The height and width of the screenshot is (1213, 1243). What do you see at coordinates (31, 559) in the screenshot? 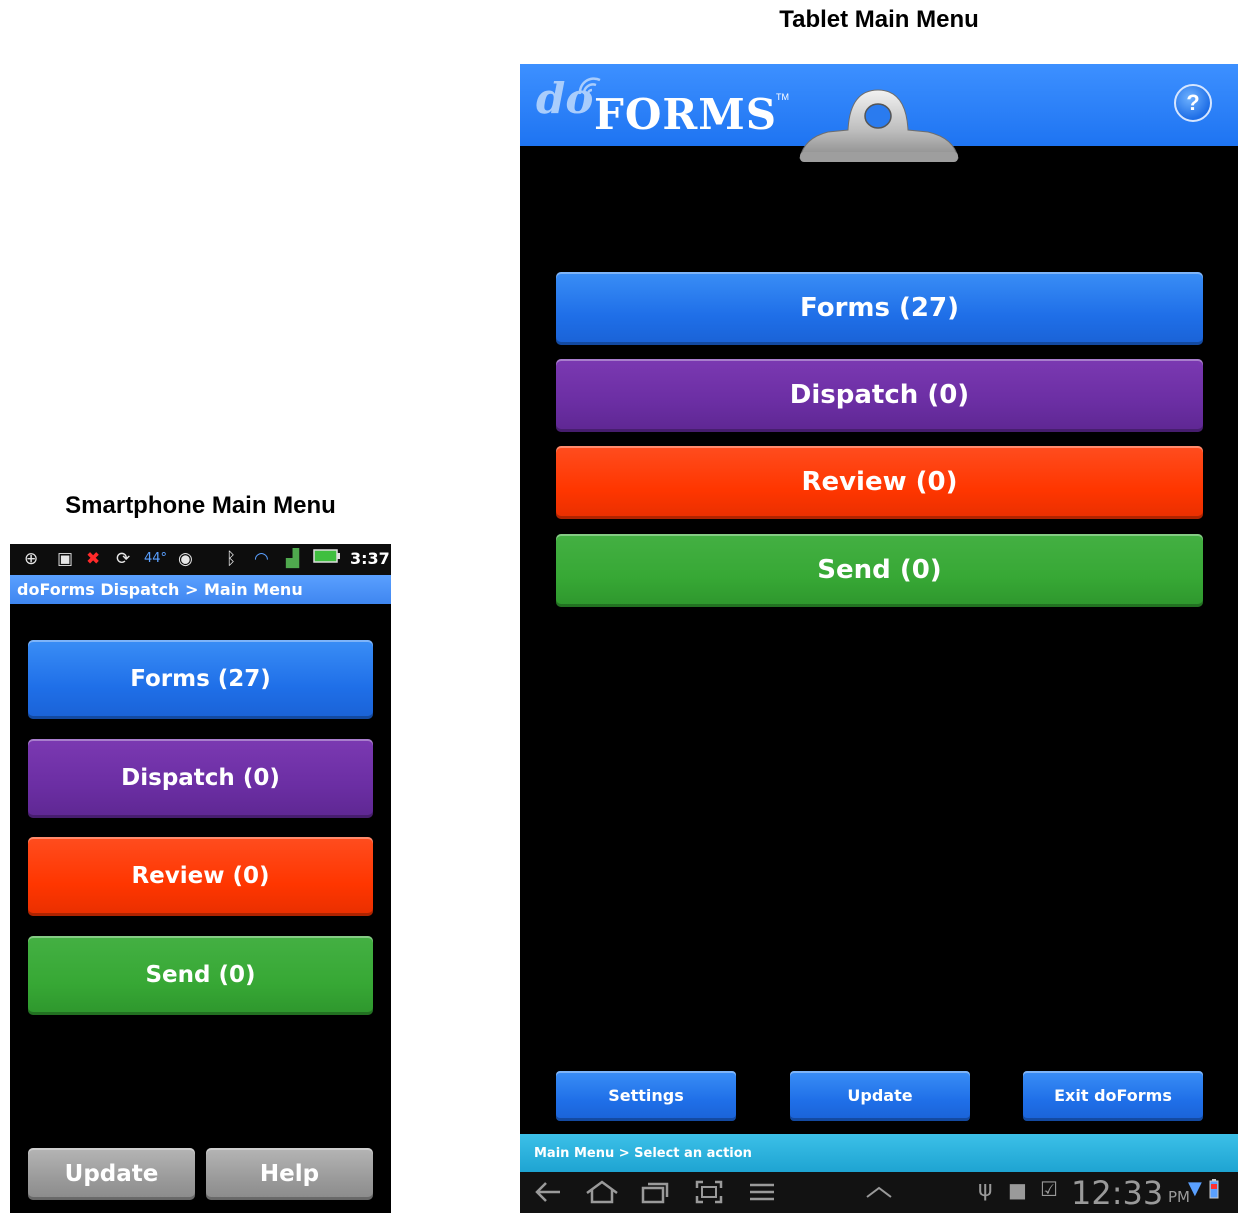
I see `add-icon: ⊕` at bounding box center [31, 559].